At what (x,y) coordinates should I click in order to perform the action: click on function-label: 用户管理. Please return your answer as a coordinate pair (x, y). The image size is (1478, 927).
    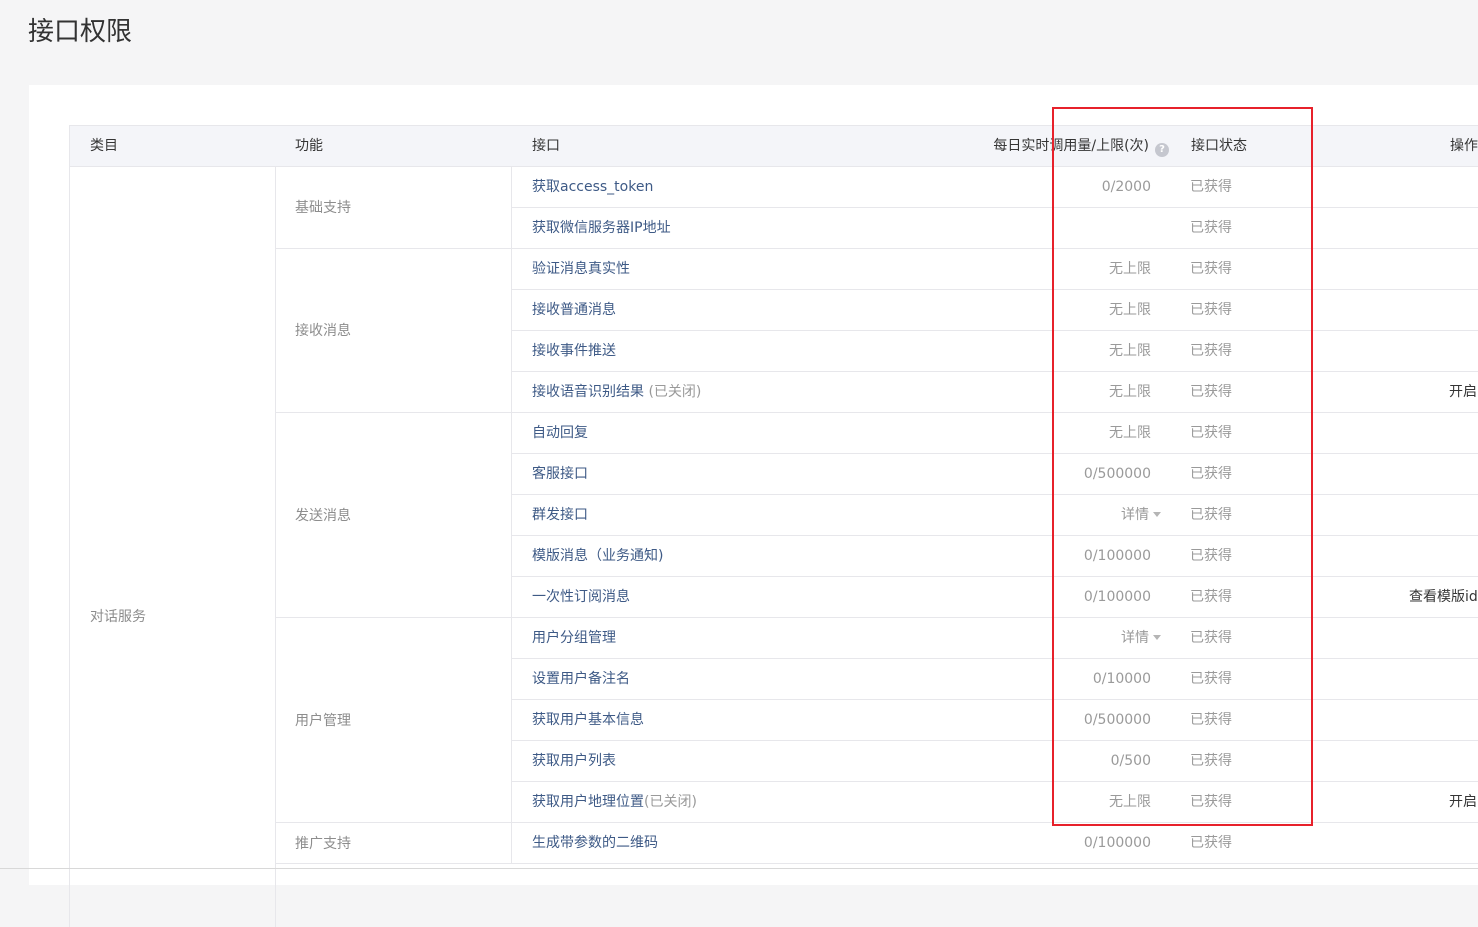
    Looking at the image, I should click on (323, 720).